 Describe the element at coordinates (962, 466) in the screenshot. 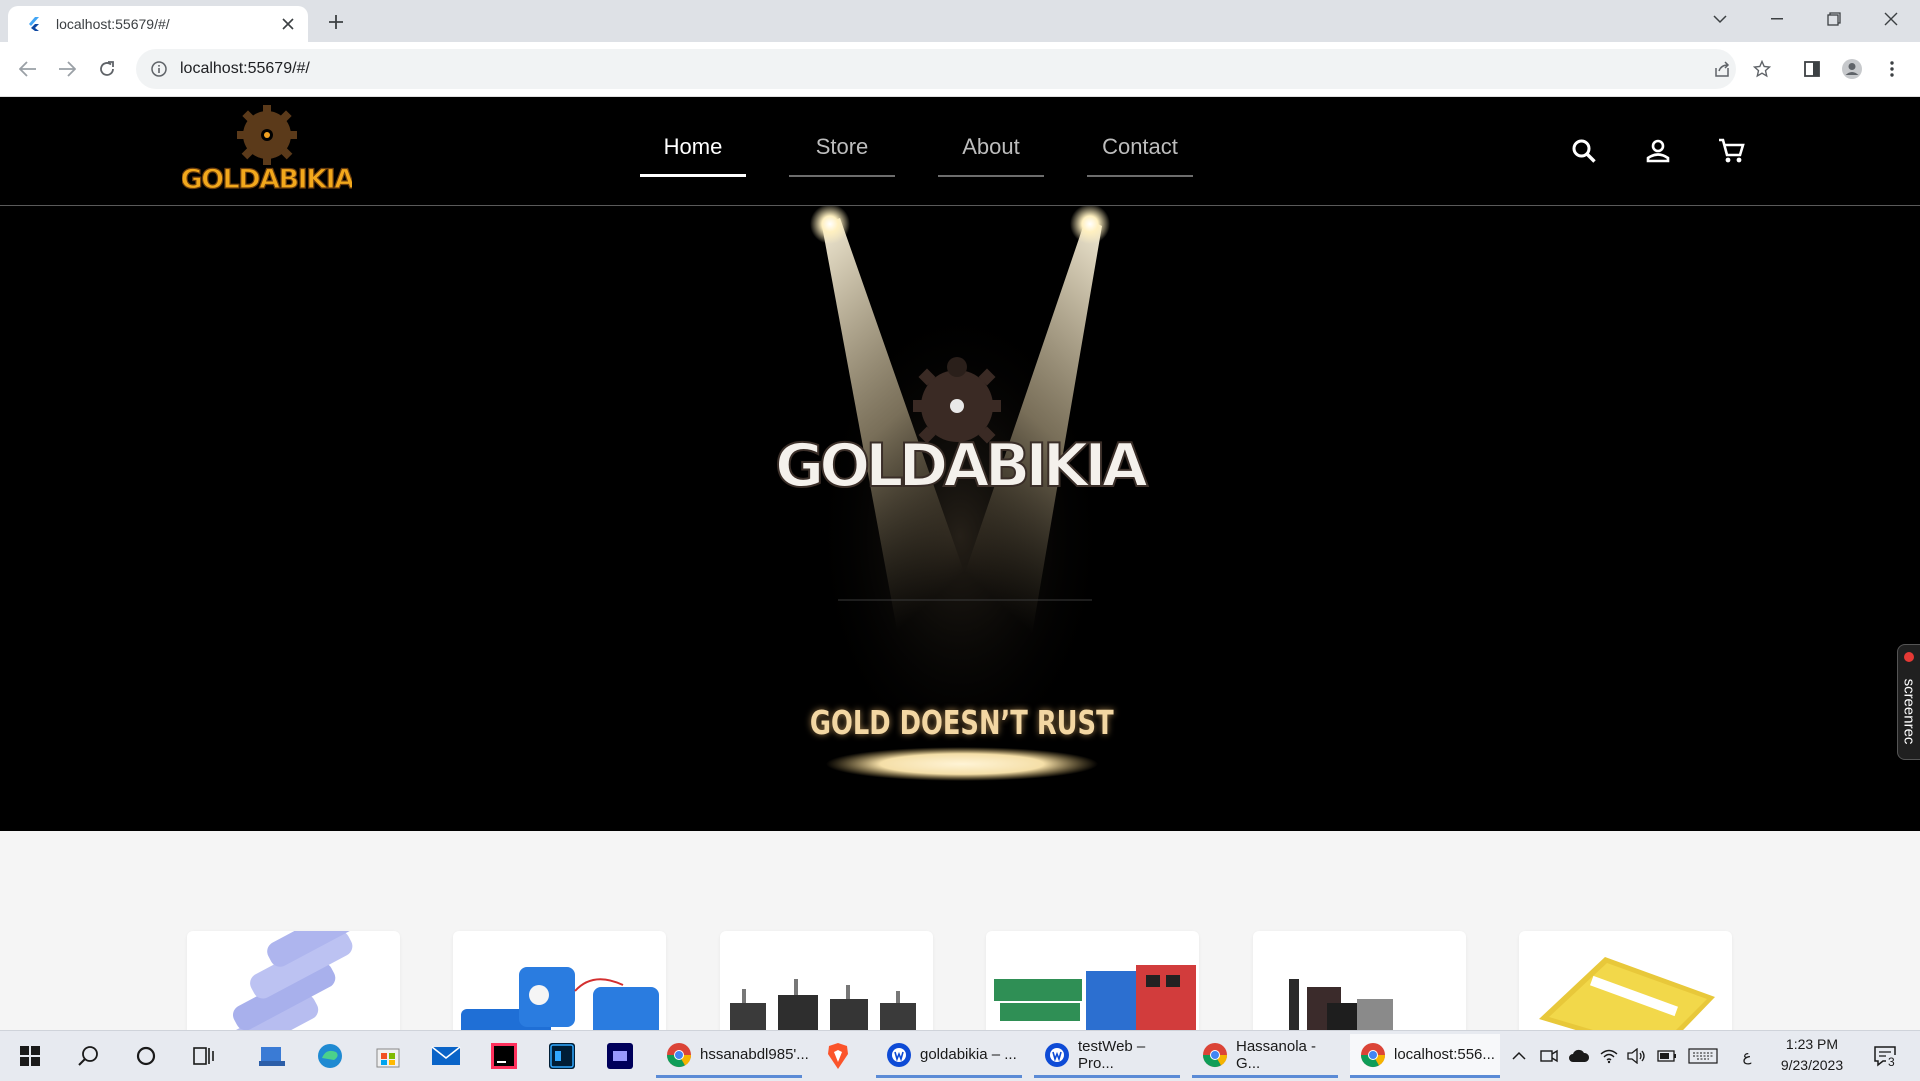

I see `hero-logo-wordmark: GOLDABIKIA` at that location.